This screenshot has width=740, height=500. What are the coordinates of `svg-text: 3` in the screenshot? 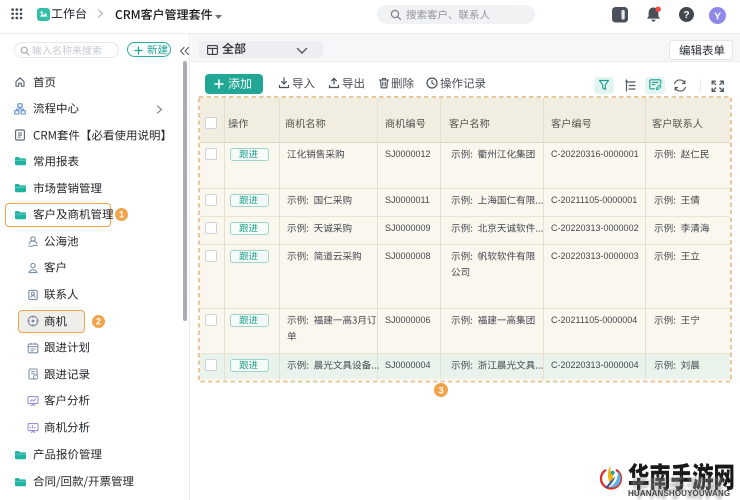 It's located at (440, 390).